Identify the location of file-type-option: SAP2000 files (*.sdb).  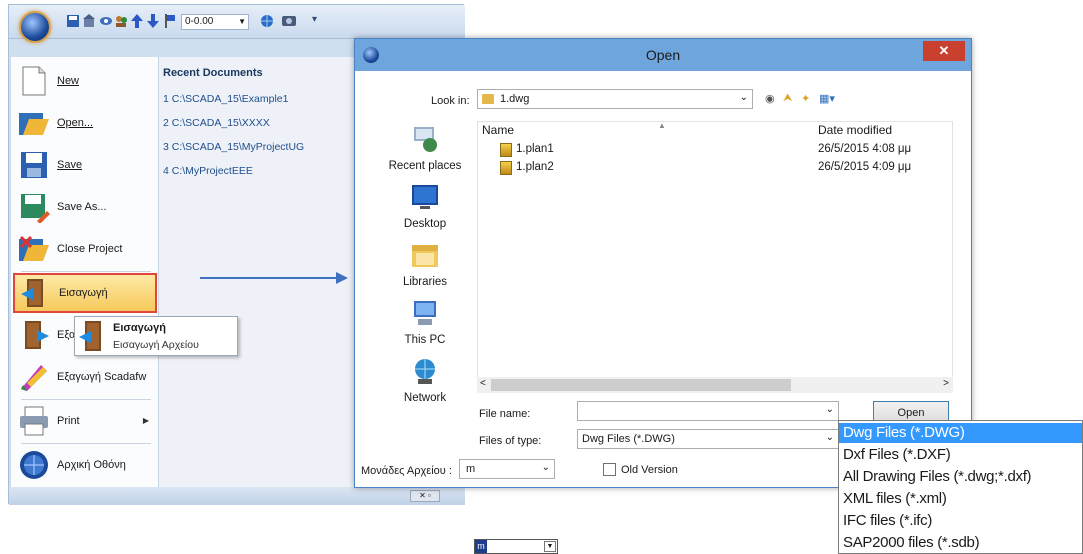
(960, 543).